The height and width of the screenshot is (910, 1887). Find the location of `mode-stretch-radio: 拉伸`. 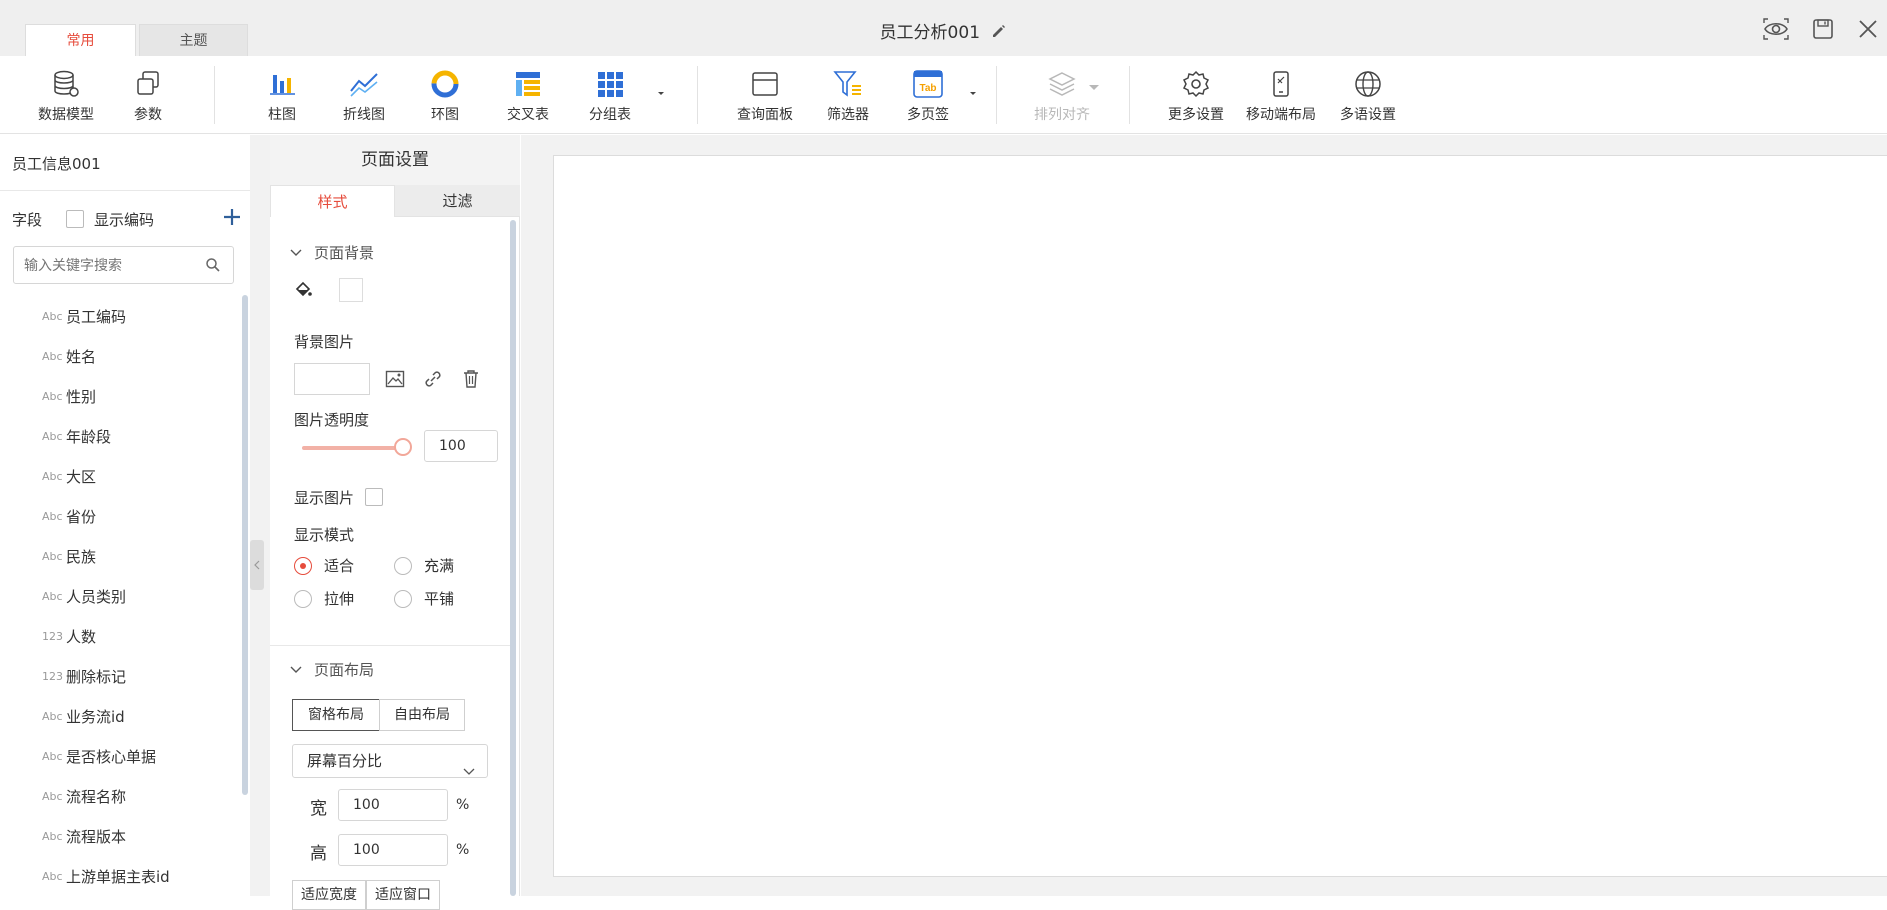

mode-stretch-radio: 拉伸 is located at coordinates (324, 598).